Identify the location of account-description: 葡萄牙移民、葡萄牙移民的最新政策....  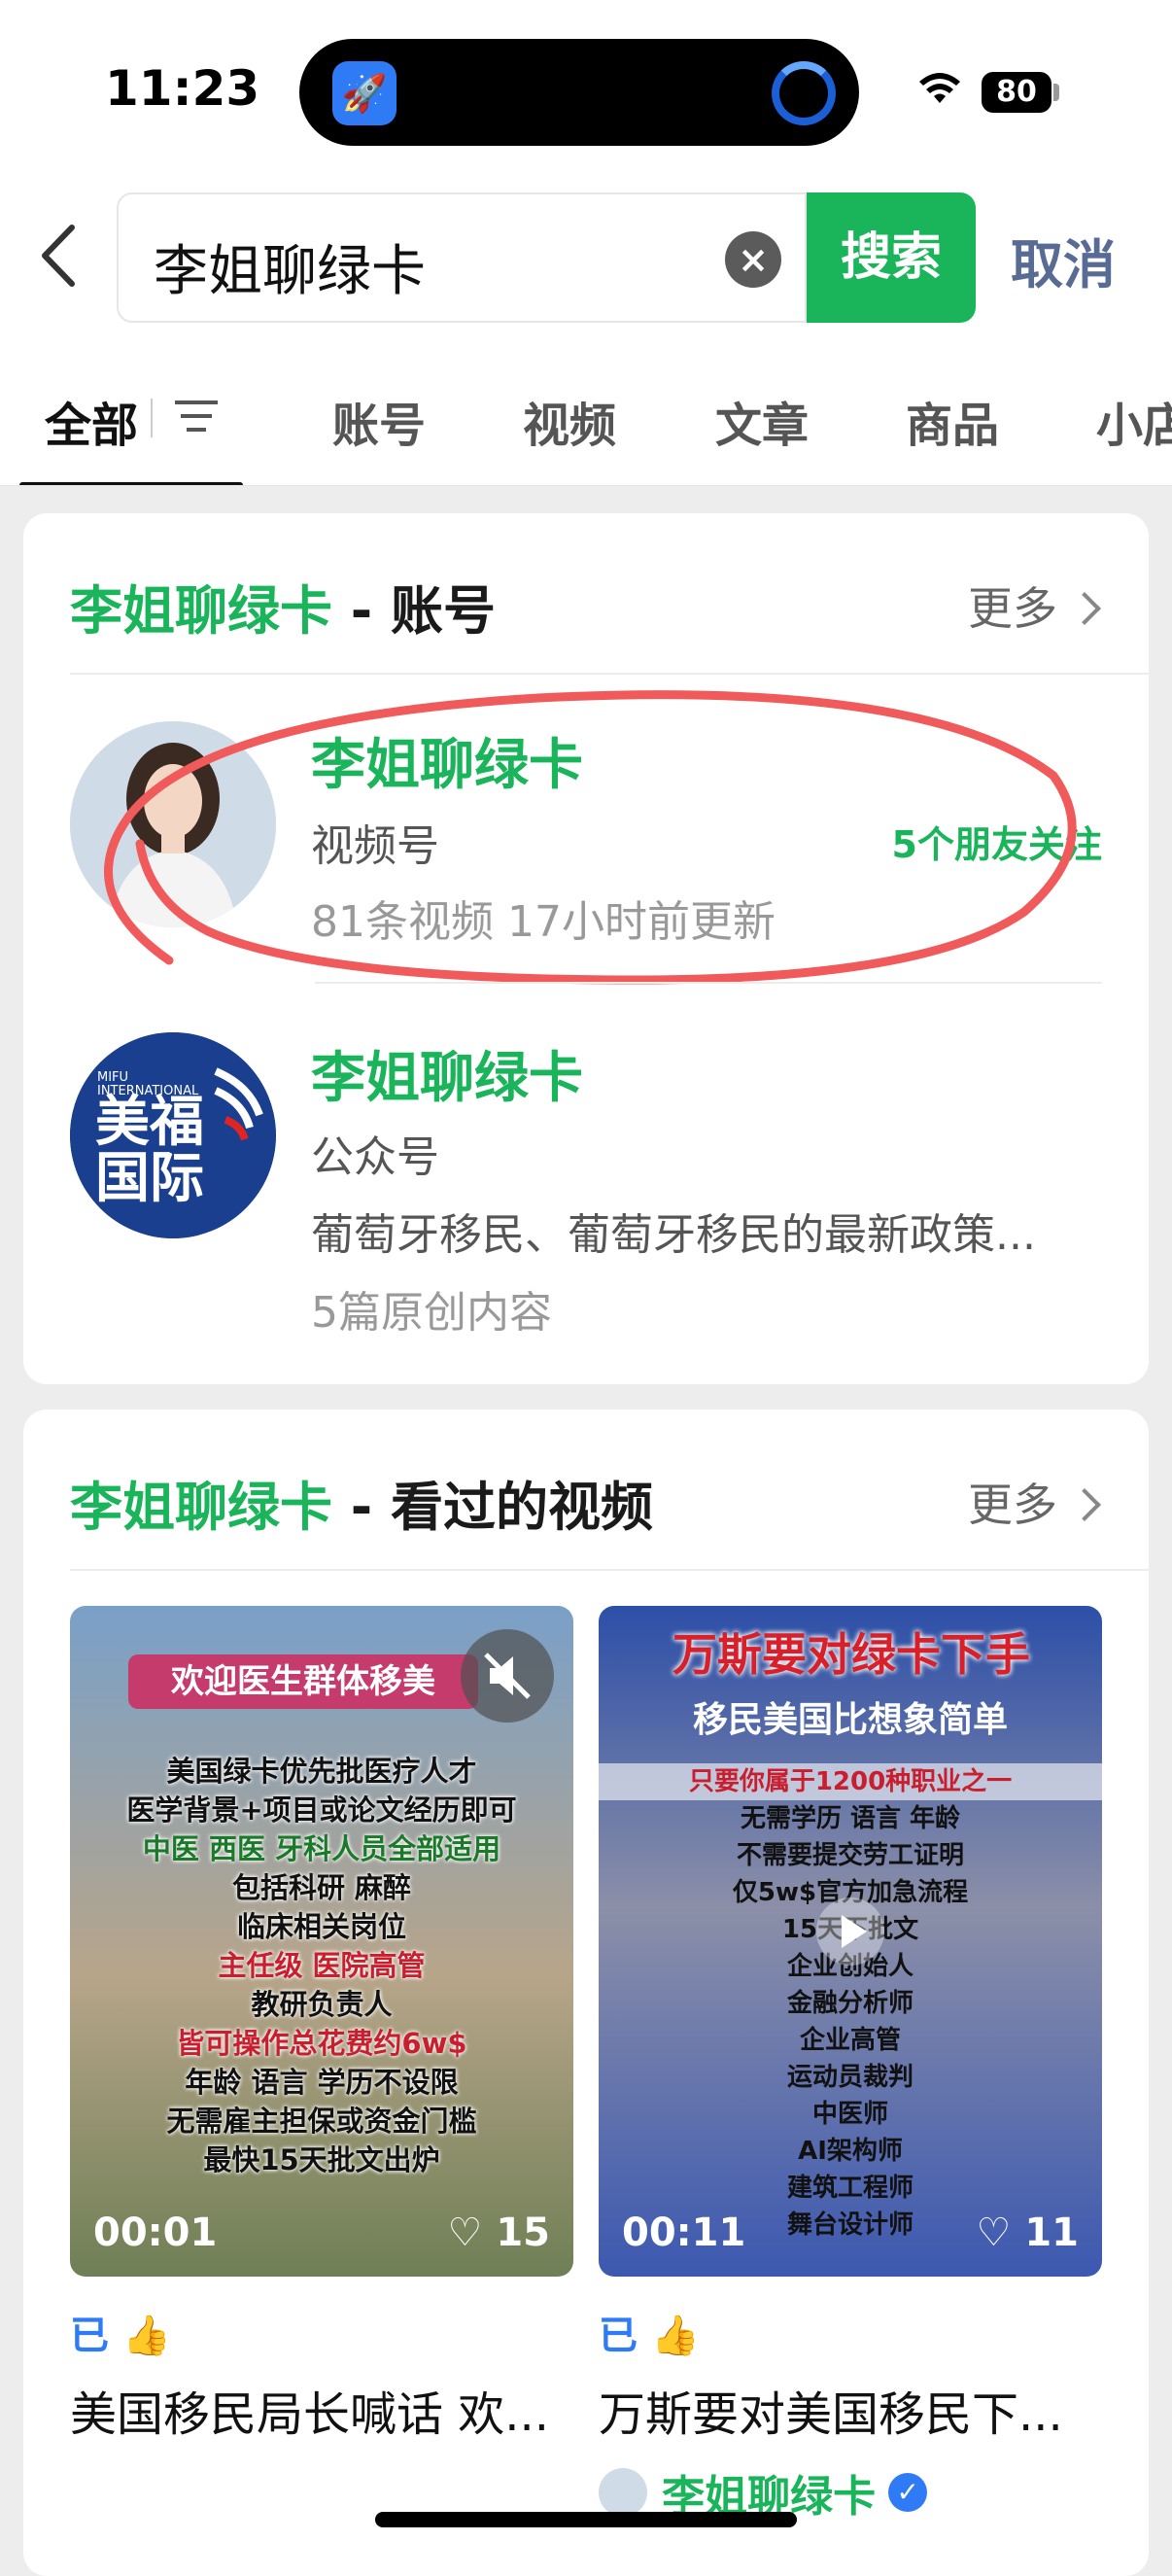
(674, 1235).